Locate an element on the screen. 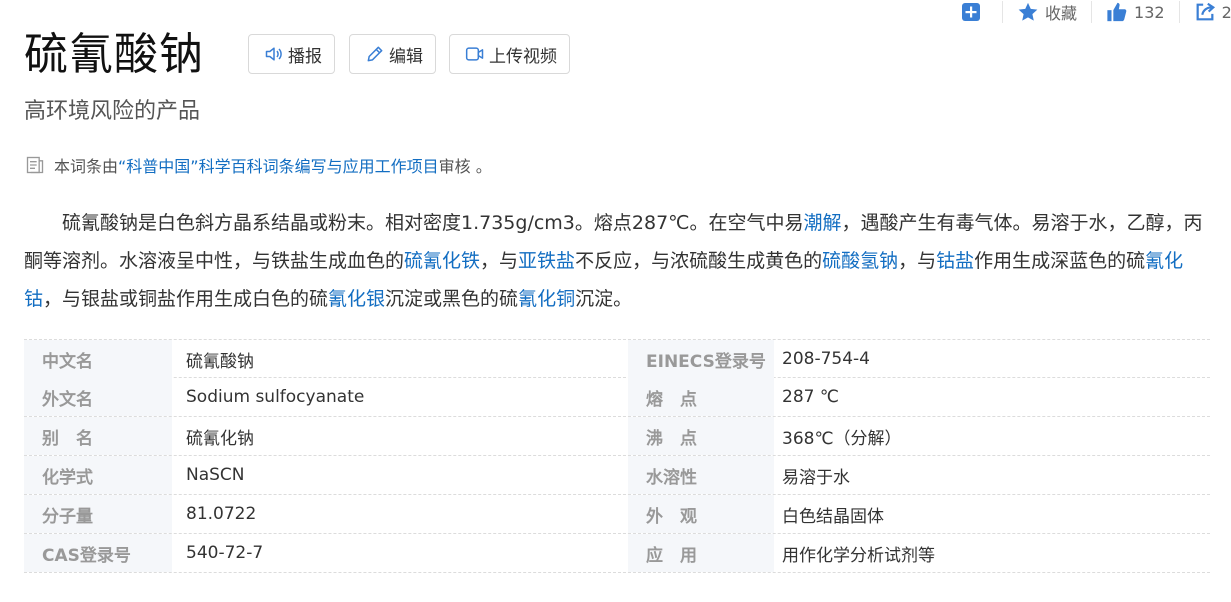 The width and height of the screenshot is (1231, 602). notice-suffix: 审核 。 is located at coordinates (465, 166).